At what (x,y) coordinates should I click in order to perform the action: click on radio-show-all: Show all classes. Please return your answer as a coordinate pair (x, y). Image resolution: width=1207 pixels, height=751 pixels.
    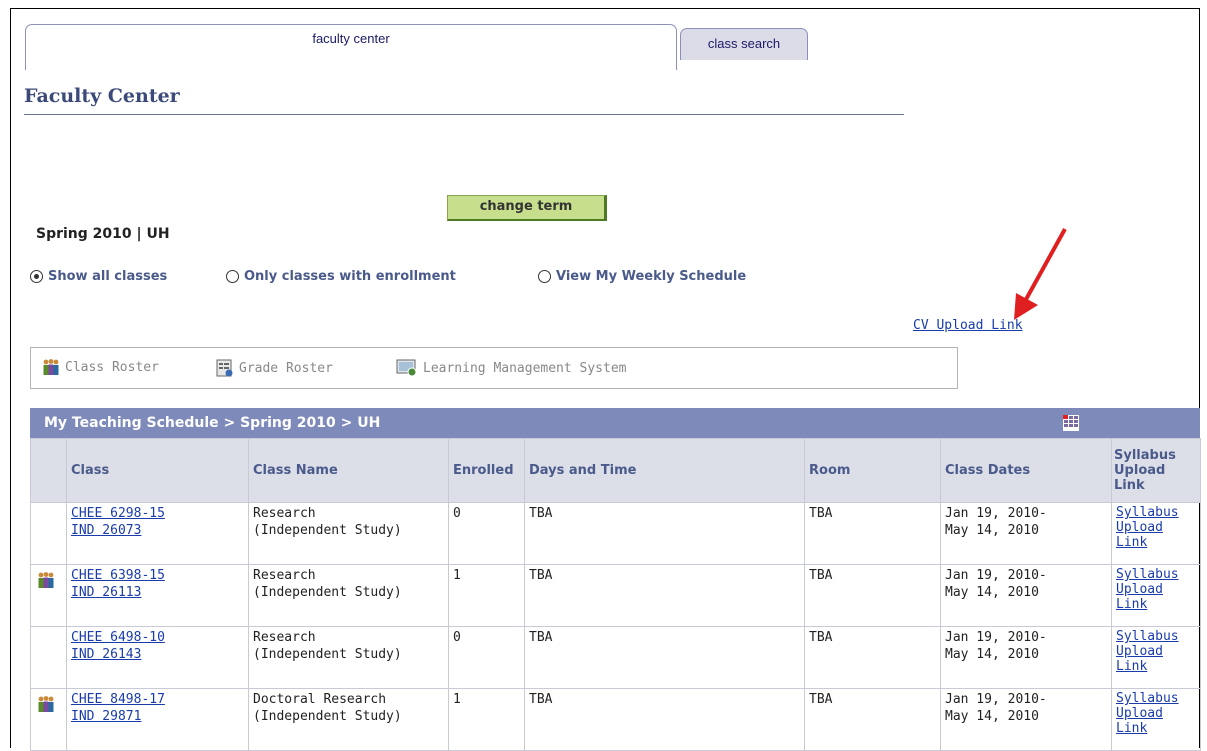
    Looking at the image, I should click on (98, 276).